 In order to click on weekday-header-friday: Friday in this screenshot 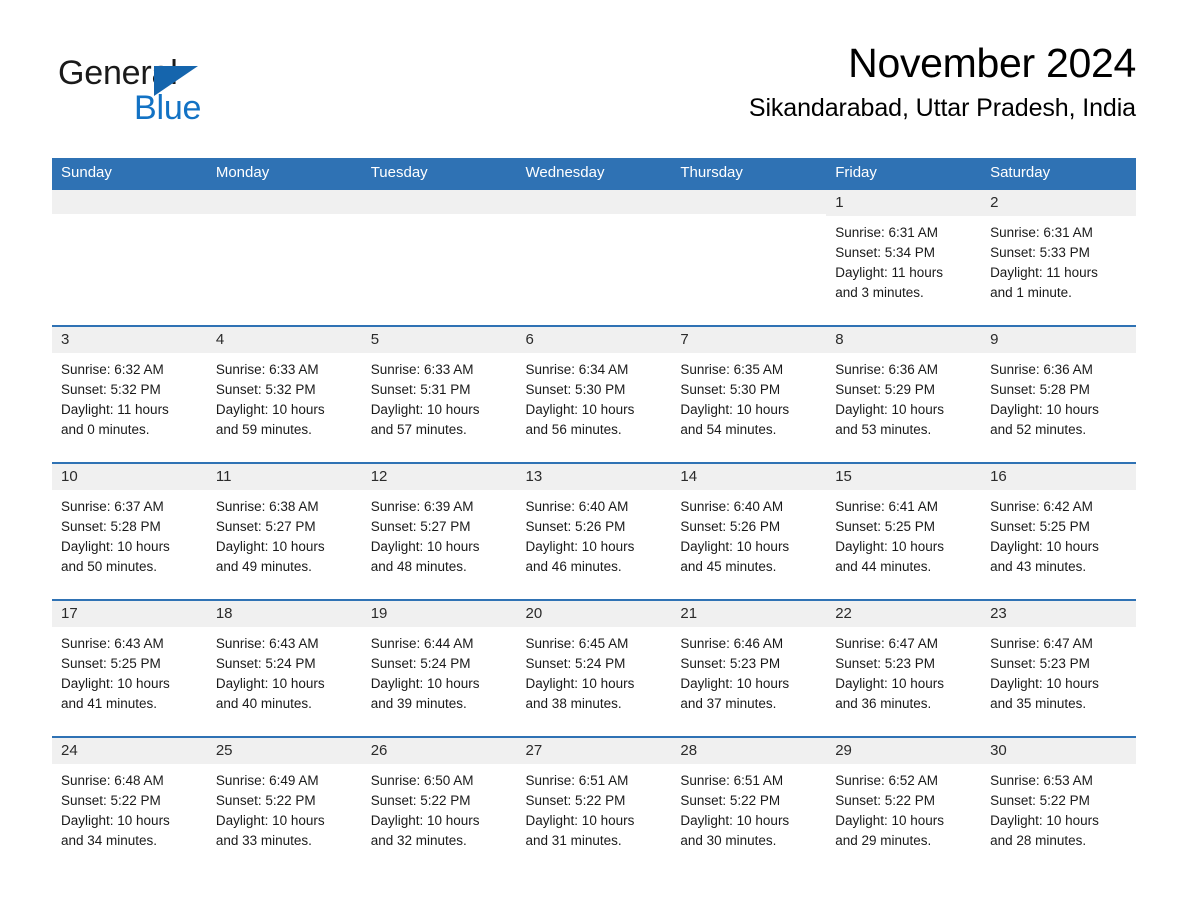, I will do `click(904, 174)`.